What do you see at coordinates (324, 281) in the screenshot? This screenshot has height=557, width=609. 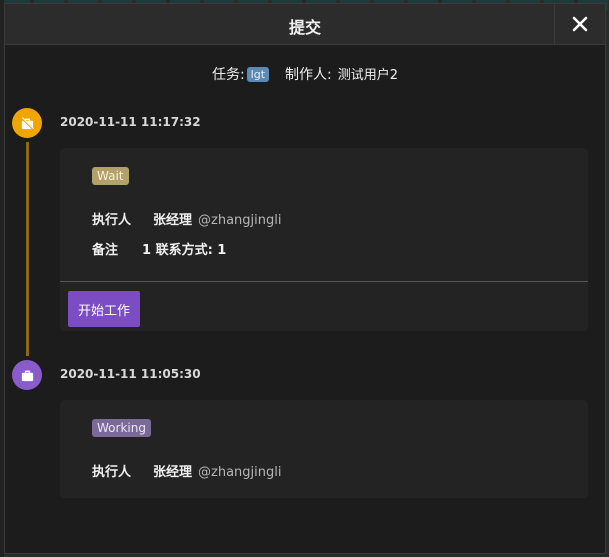 I see `card-divider` at bounding box center [324, 281].